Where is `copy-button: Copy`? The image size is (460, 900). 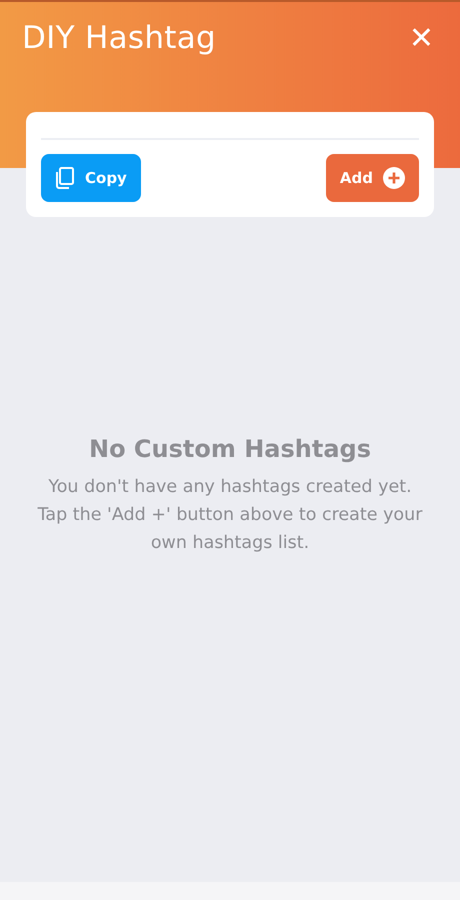 copy-button: Copy is located at coordinates (91, 178).